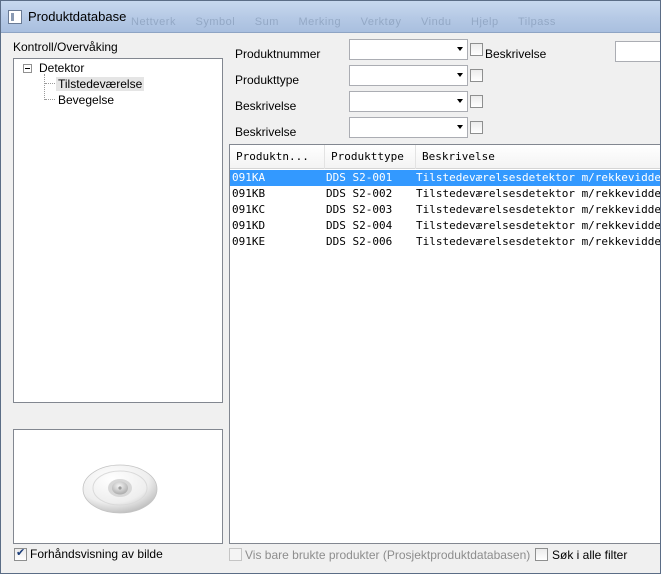  What do you see at coordinates (476, 75) in the screenshot?
I see `product-type-filter-checkbox` at bounding box center [476, 75].